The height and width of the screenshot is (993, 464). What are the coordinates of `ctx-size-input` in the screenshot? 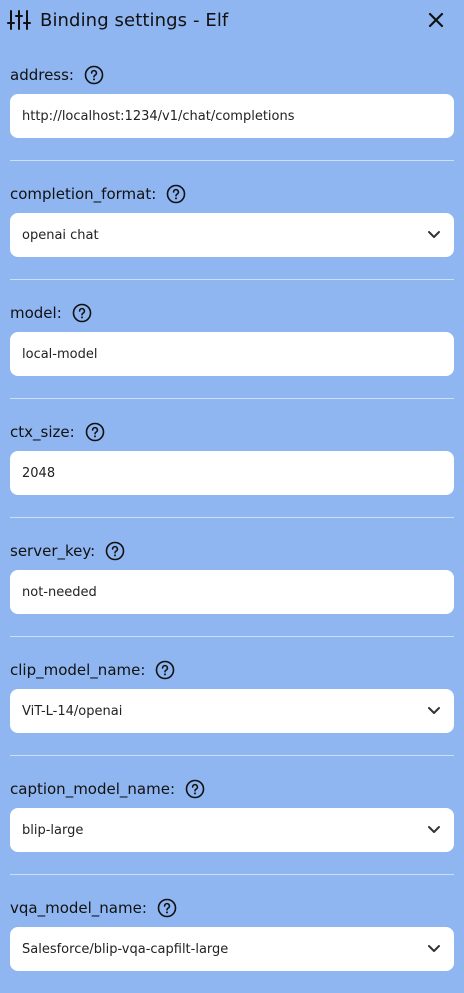 It's located at (232, 473).